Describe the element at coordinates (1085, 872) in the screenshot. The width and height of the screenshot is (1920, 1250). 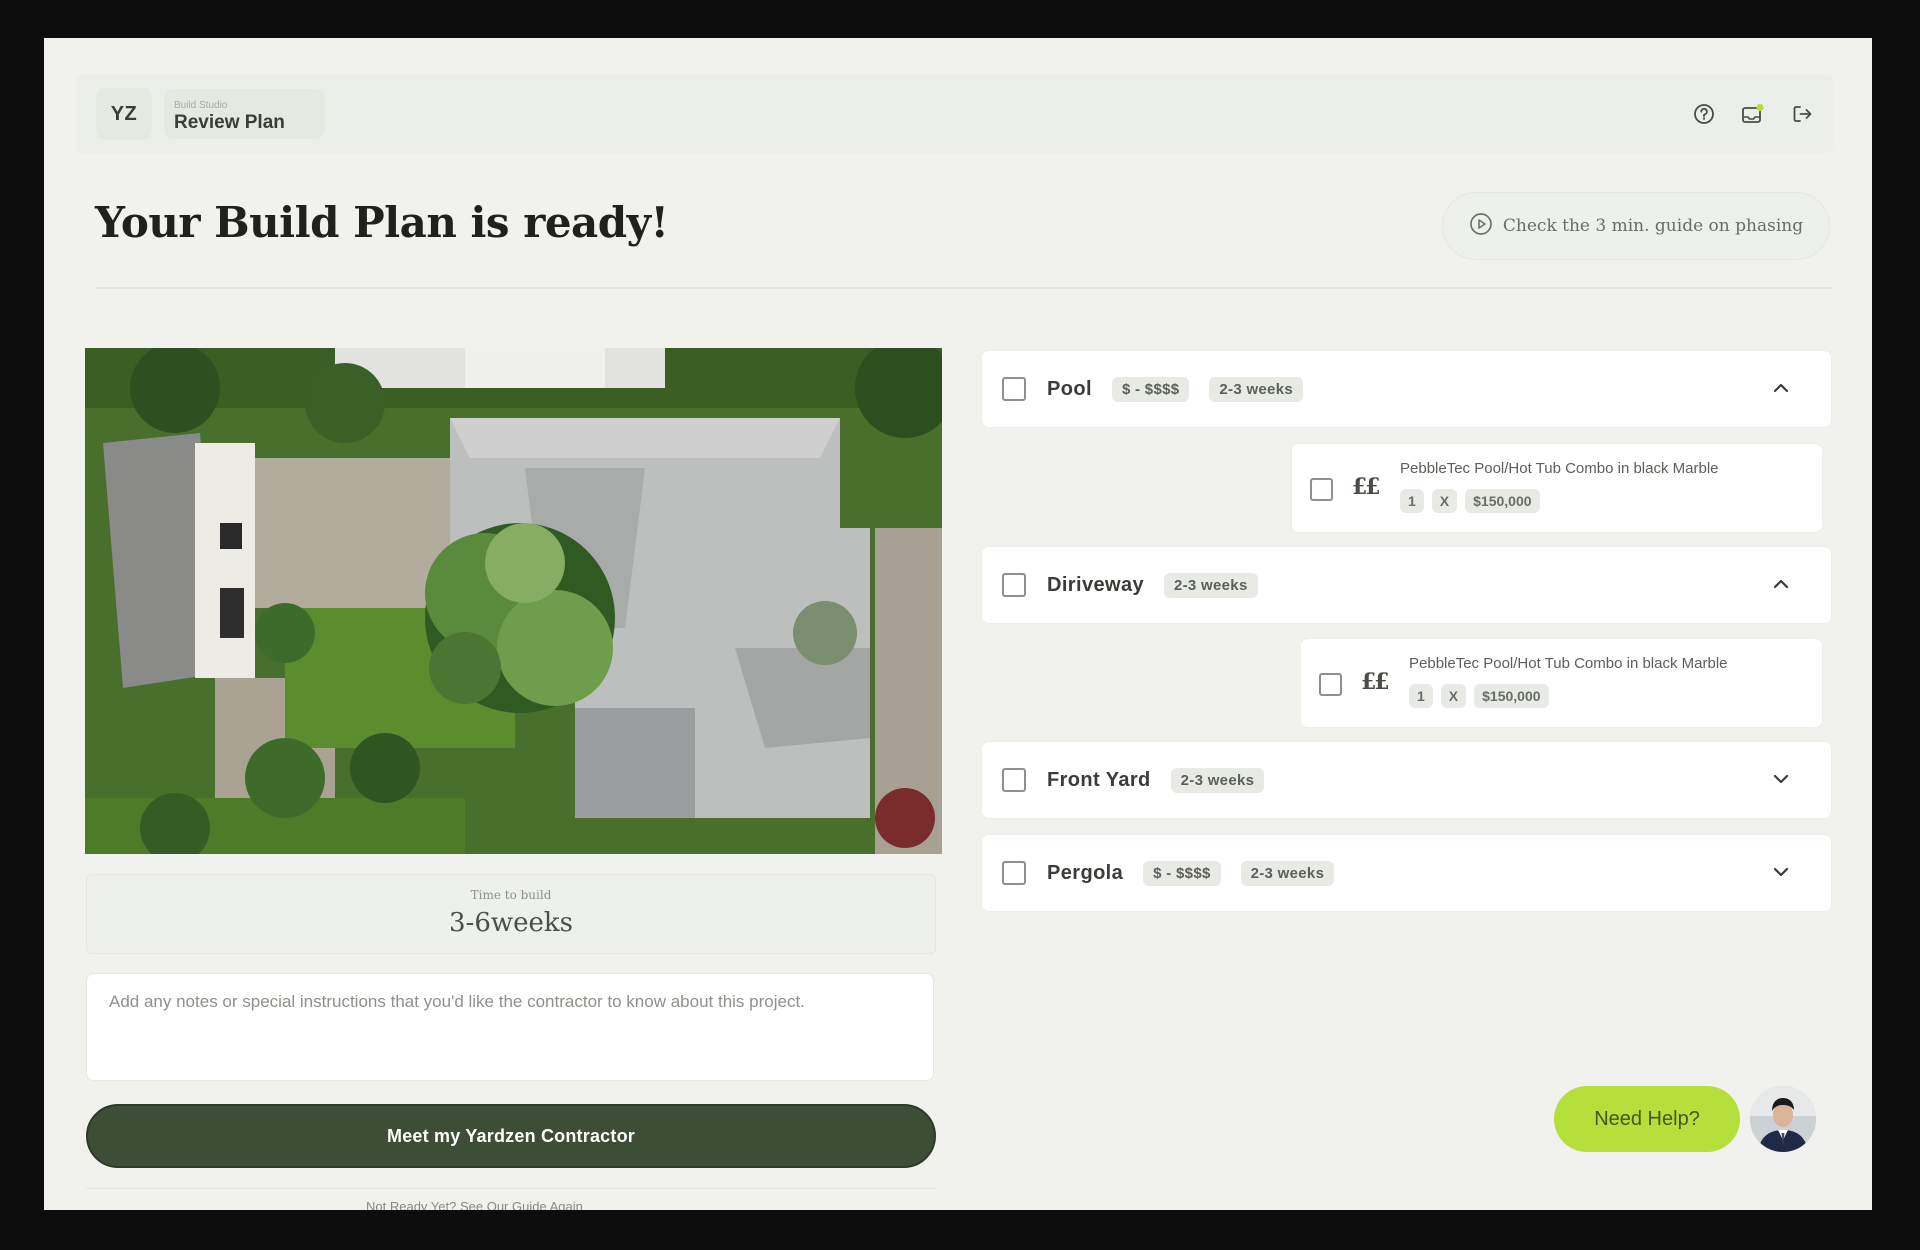
I see `category-name: Pergola` at that location.